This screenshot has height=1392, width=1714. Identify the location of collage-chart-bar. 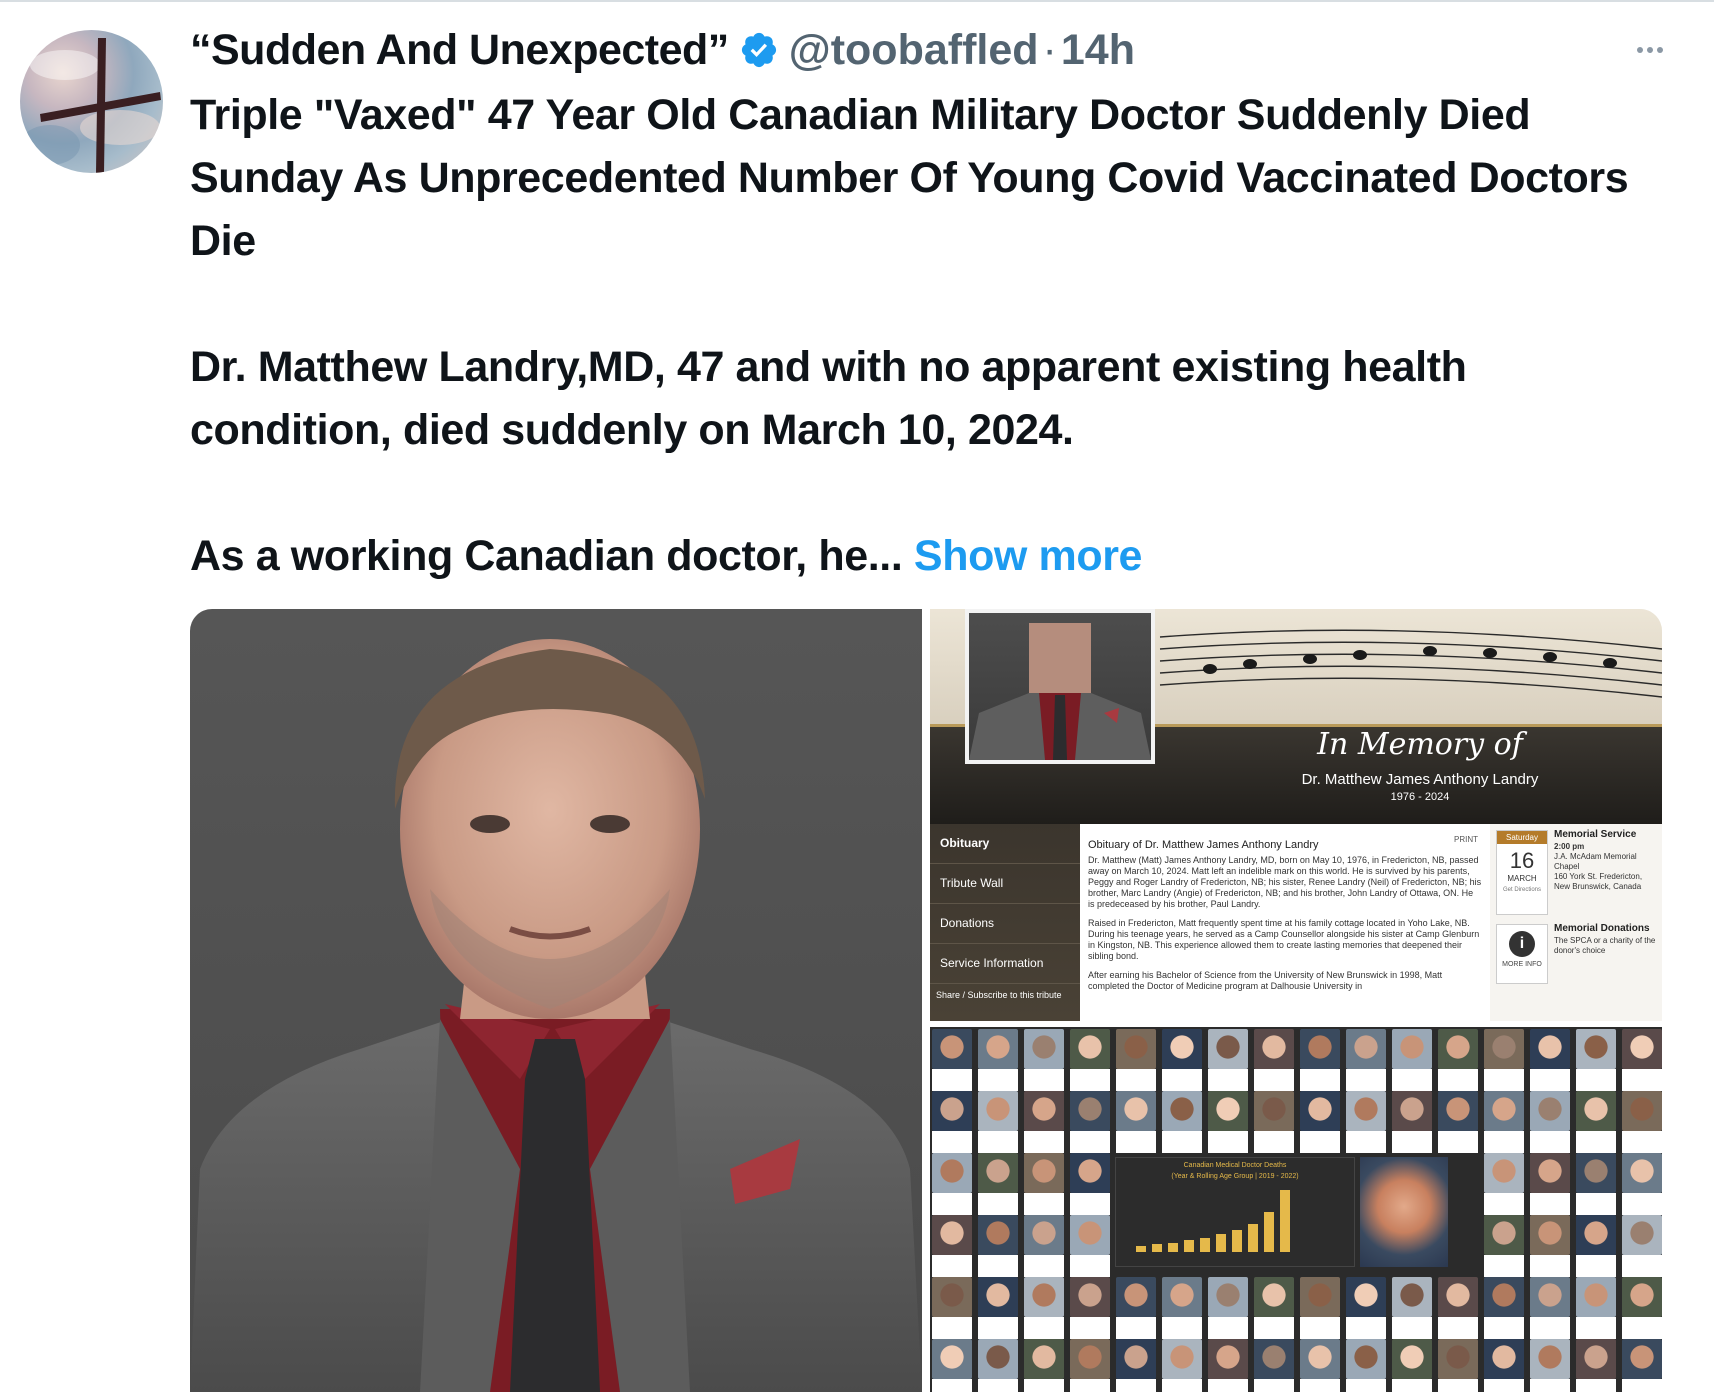
(1253, 1238).